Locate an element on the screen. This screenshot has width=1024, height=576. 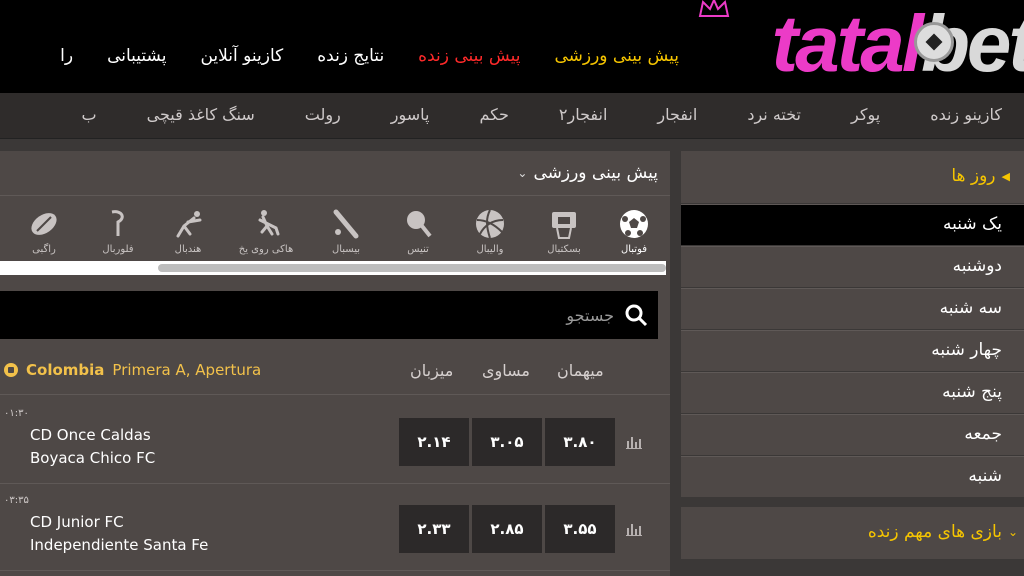
day-label: پنج شنبه is located at coordinates (972, 392).